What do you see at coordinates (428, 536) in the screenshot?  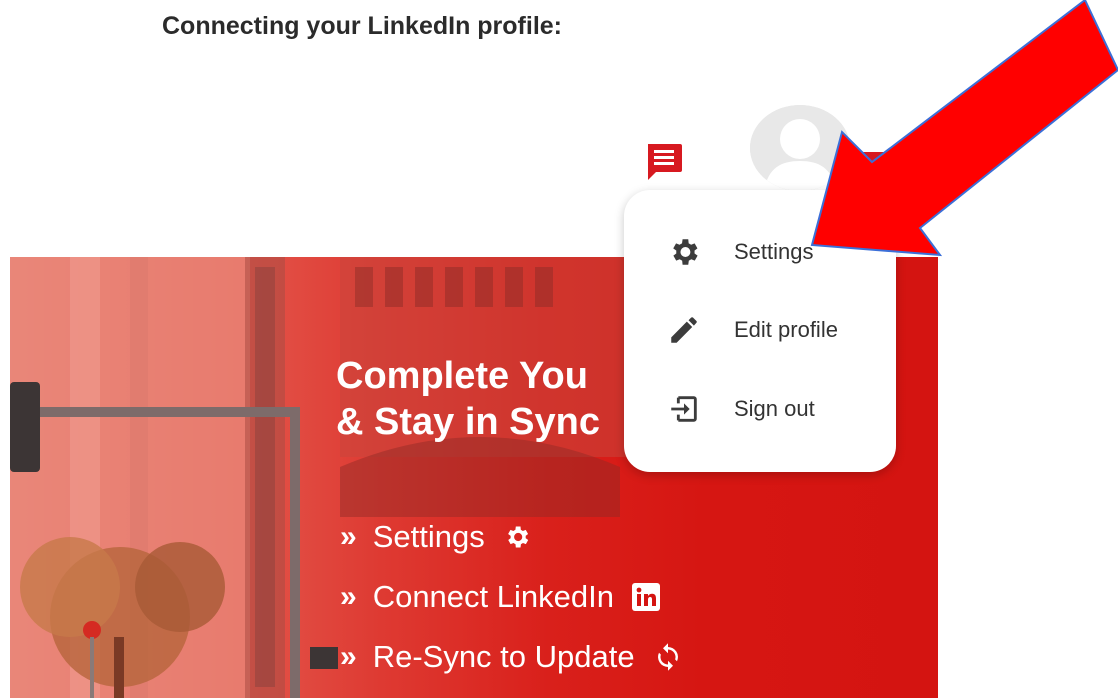 I see `step-label: Settings` at bounding box center [428, 536].